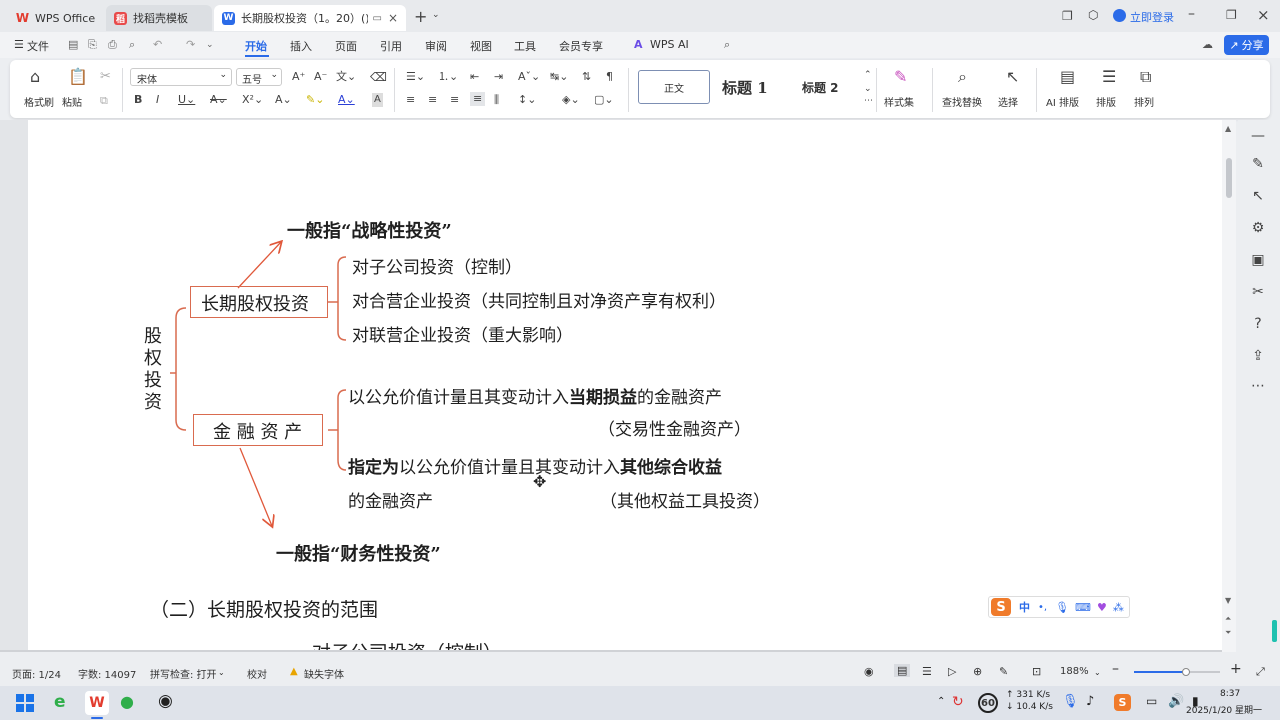 The height and width of the screenshot is (720, 1280). Describe the element at coordinates (1228, 619) in the screenshot. I see `prev-page-icon: ⏶` at that location.